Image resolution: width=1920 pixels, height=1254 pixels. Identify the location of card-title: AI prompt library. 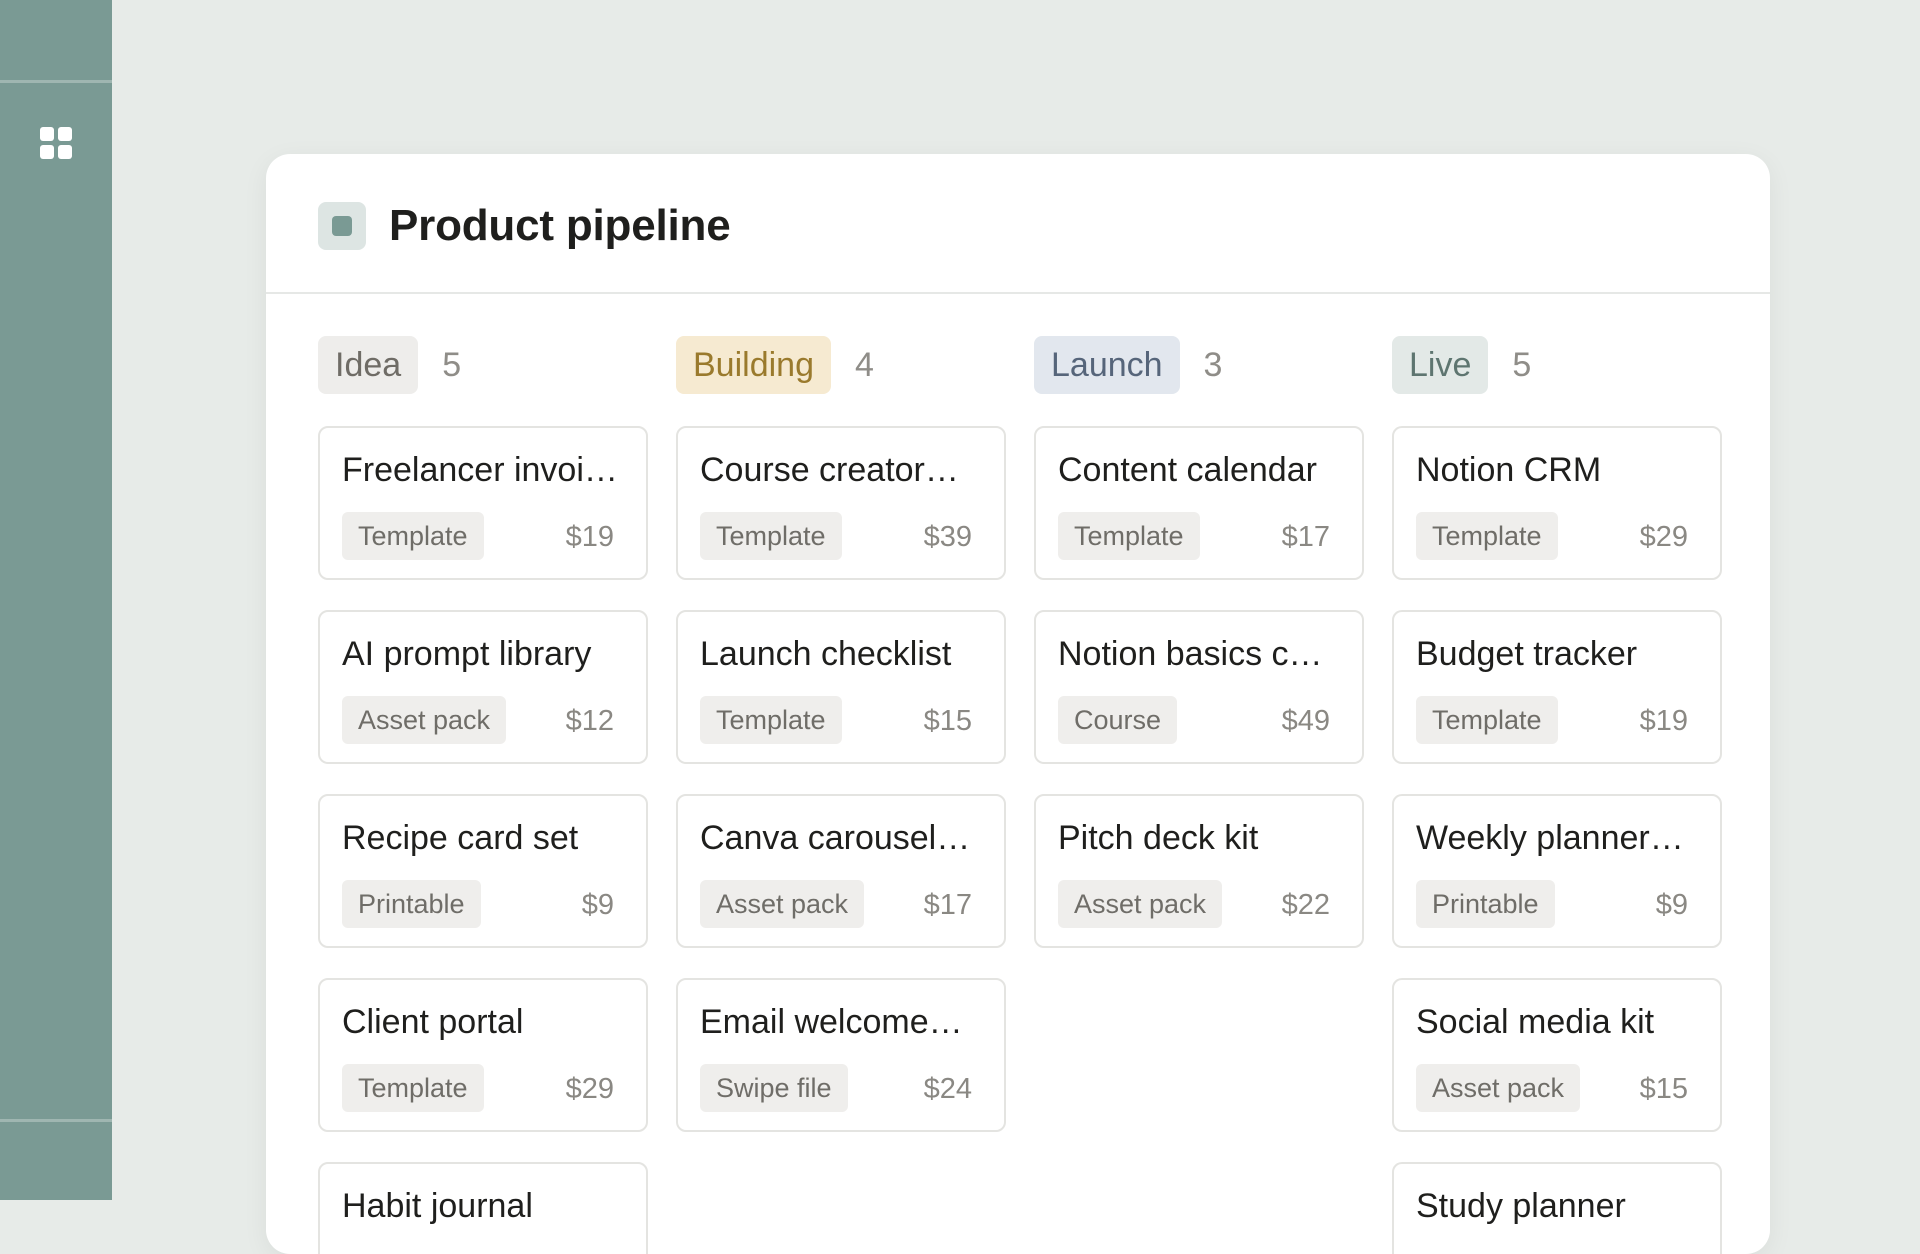
(467, 654).